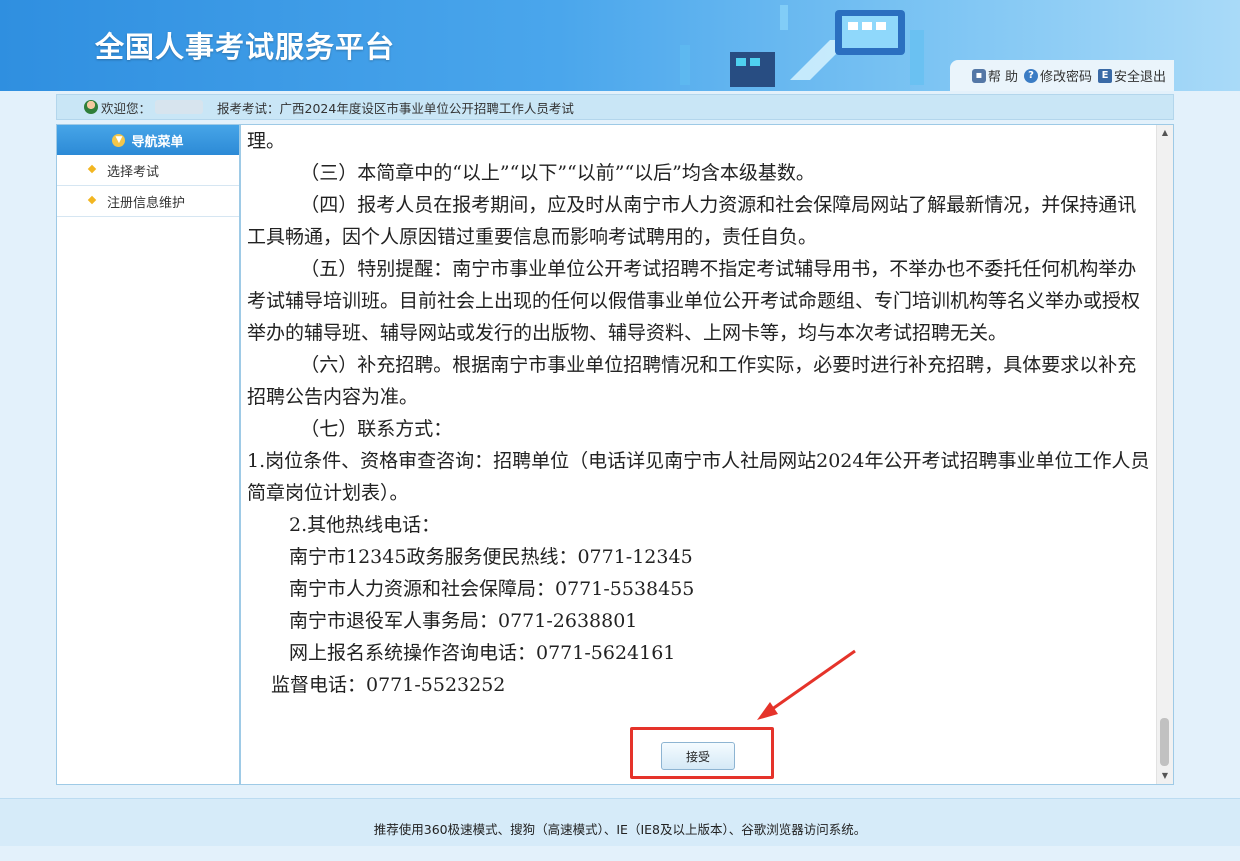  What do you see at coordinates (482, 653) in the screenshot?
I see `hotline-system-support: 网上报名系统操作咨询电话：0771-5624161` at bounding box center [482, 653].